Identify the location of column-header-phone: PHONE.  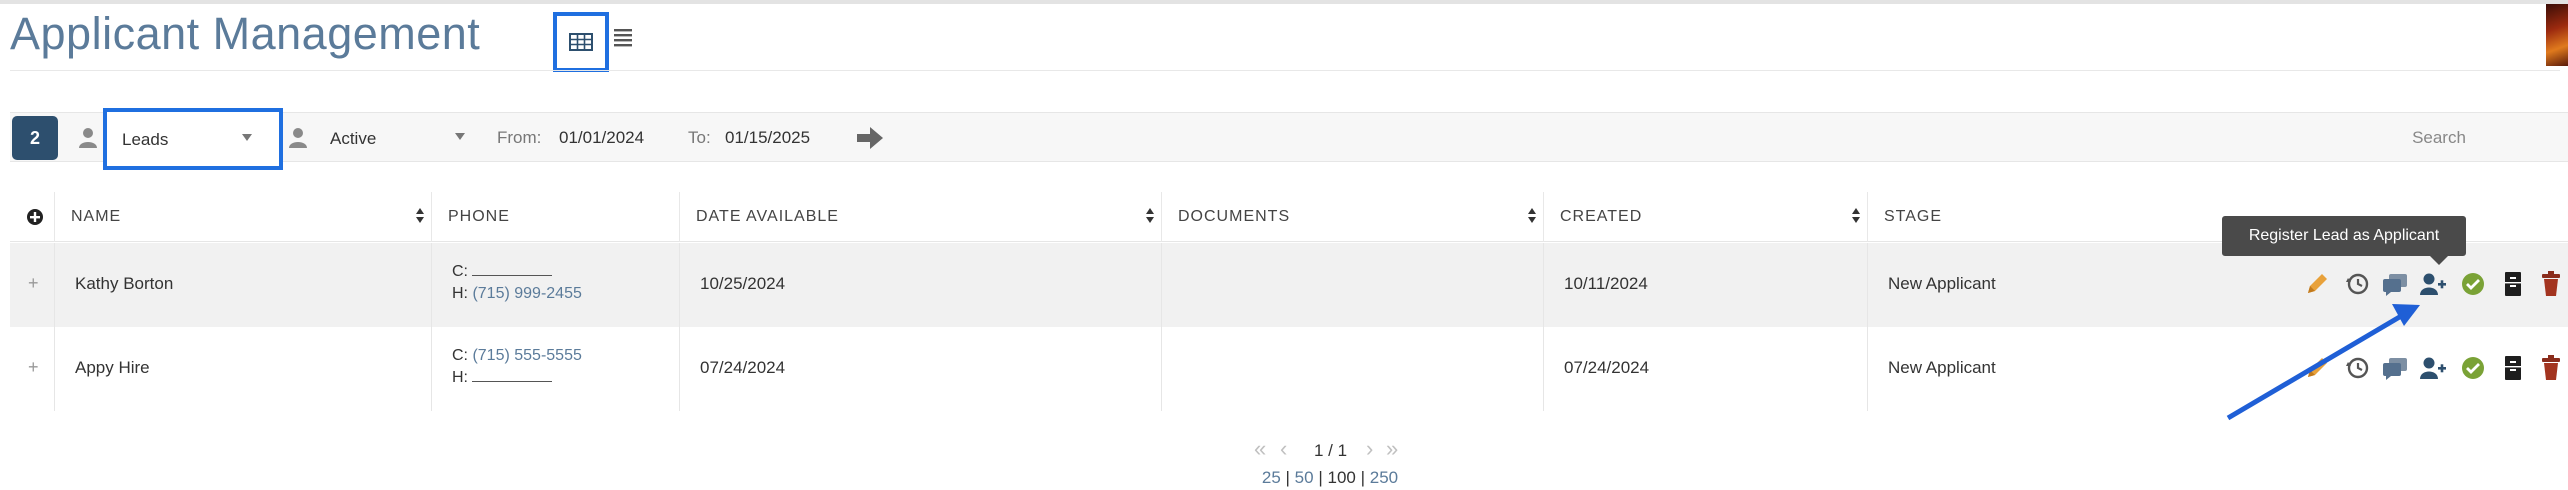
(555, 217).